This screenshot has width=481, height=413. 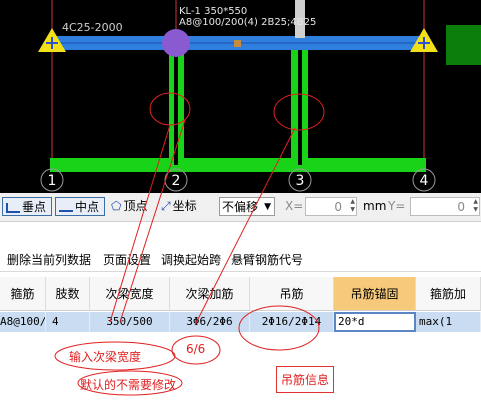 I want to click on annotation-ellipse-hanger, so click(x=279, y=328).